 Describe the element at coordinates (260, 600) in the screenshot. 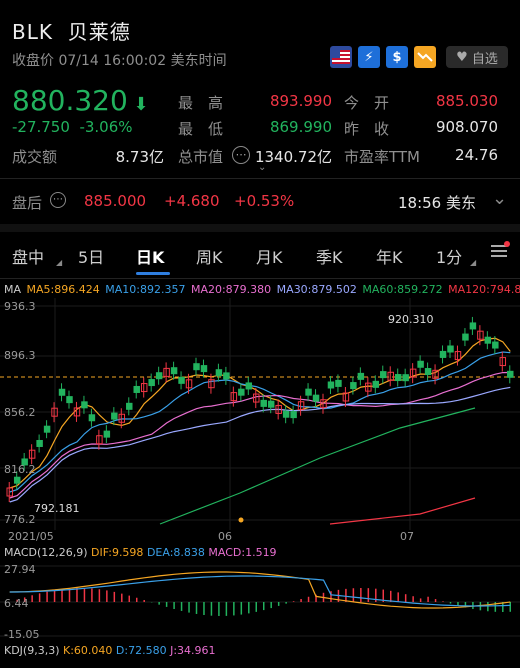

I see `macd-chart` at that location.